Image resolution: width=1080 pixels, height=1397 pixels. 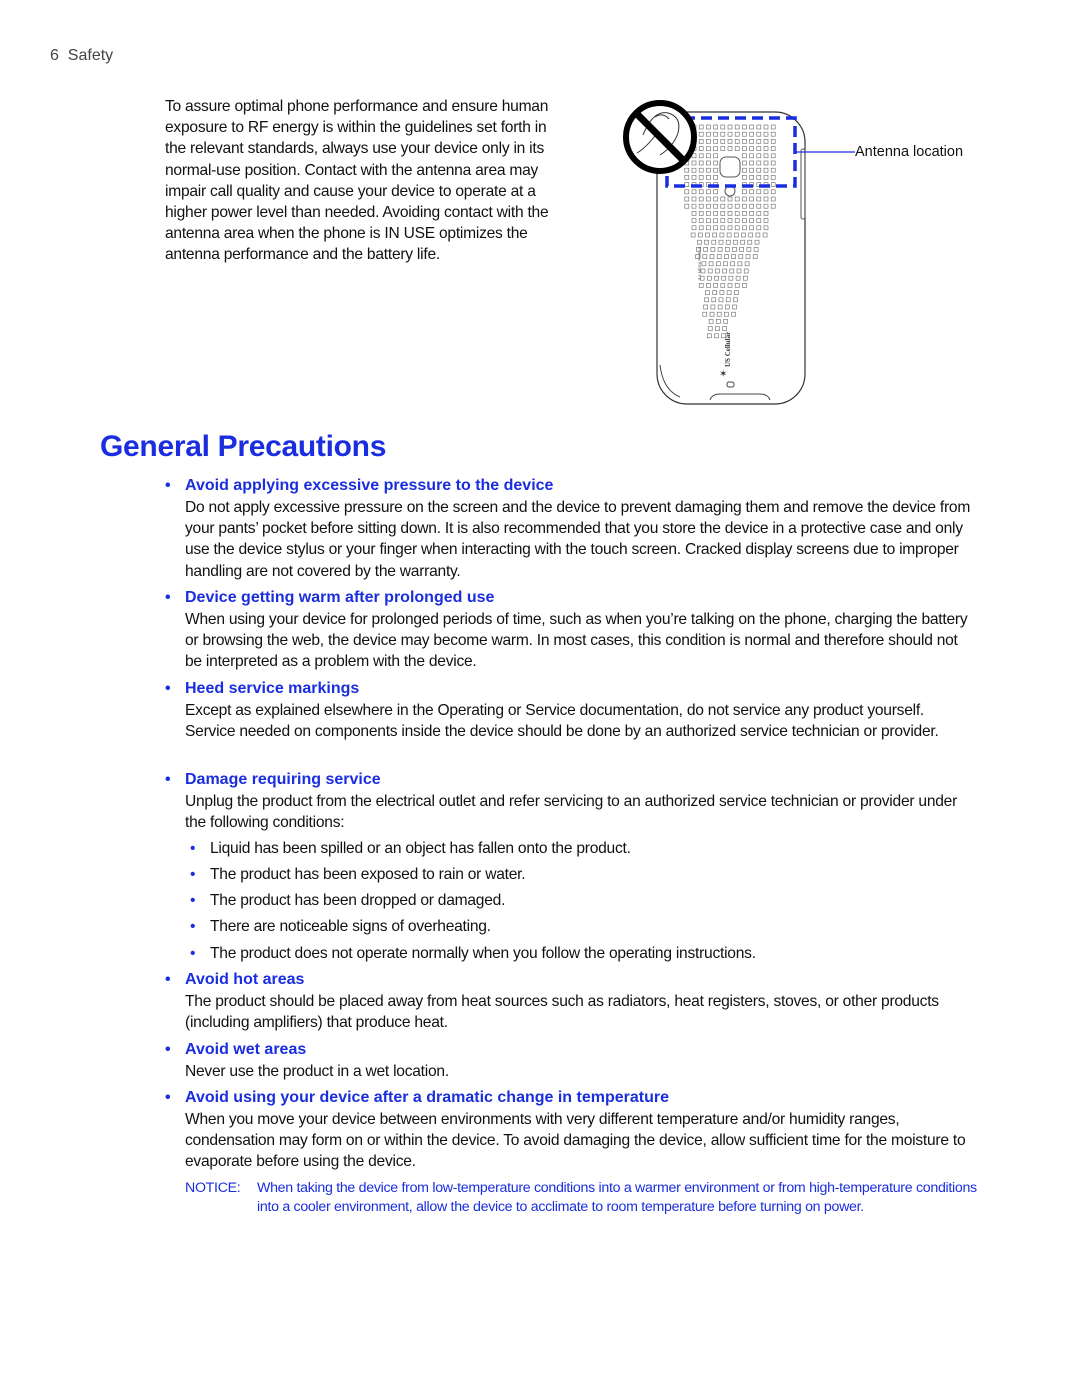 I want to click on page-header: 6 Safety, so click(x=81, y=56).